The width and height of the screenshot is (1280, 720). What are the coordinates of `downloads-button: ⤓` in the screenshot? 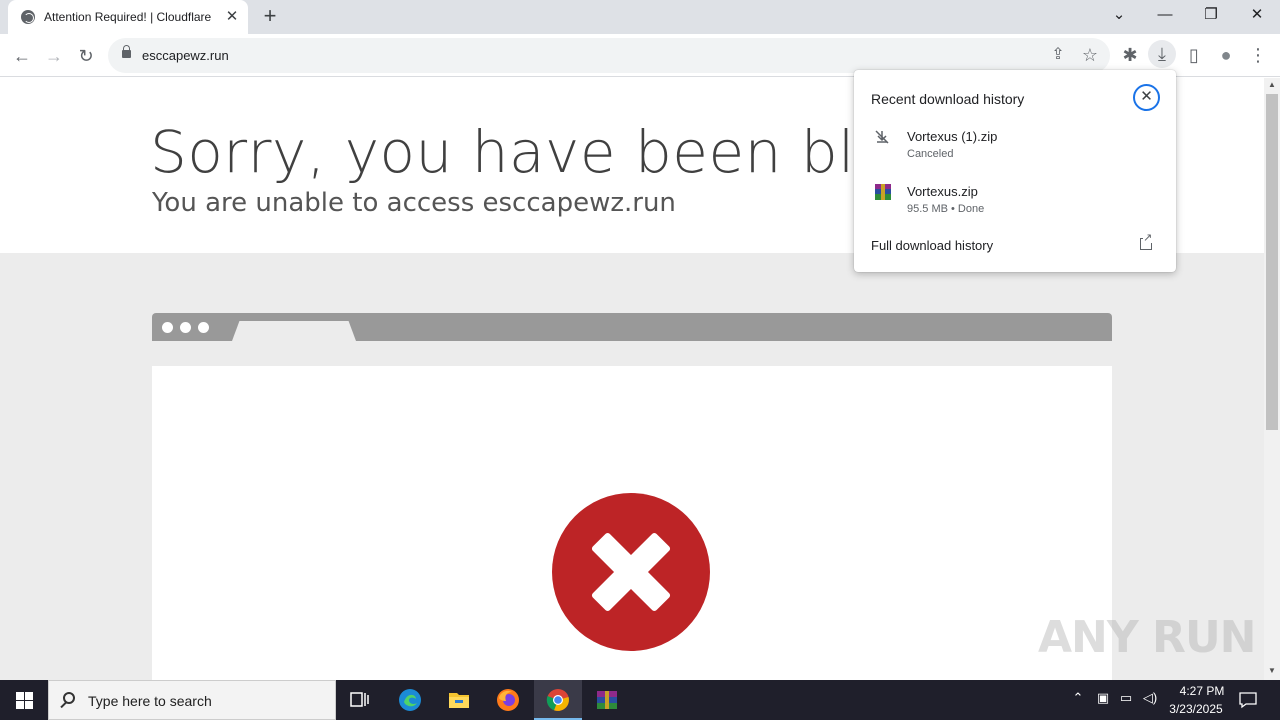 It's located at (1162, 54).